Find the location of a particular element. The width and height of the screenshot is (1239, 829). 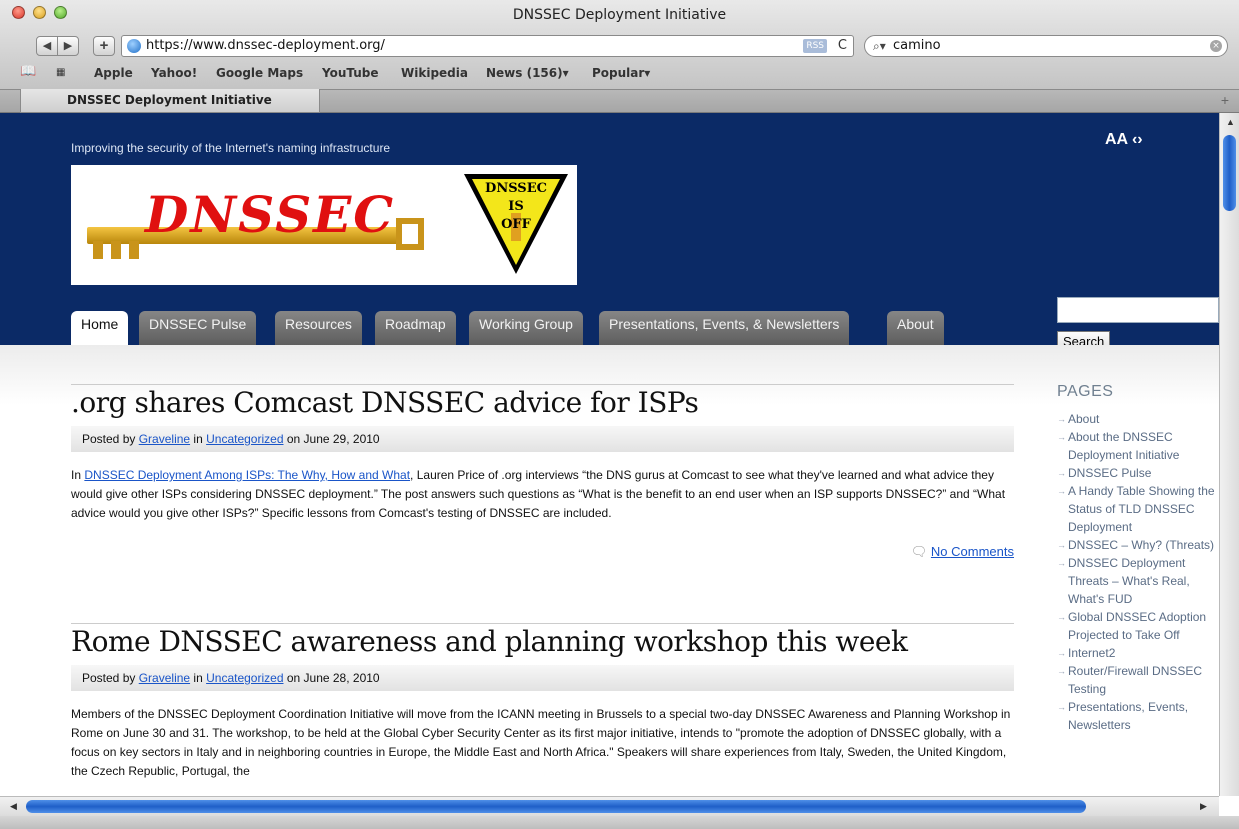

body-text: In is located at coordinates (76, 475).